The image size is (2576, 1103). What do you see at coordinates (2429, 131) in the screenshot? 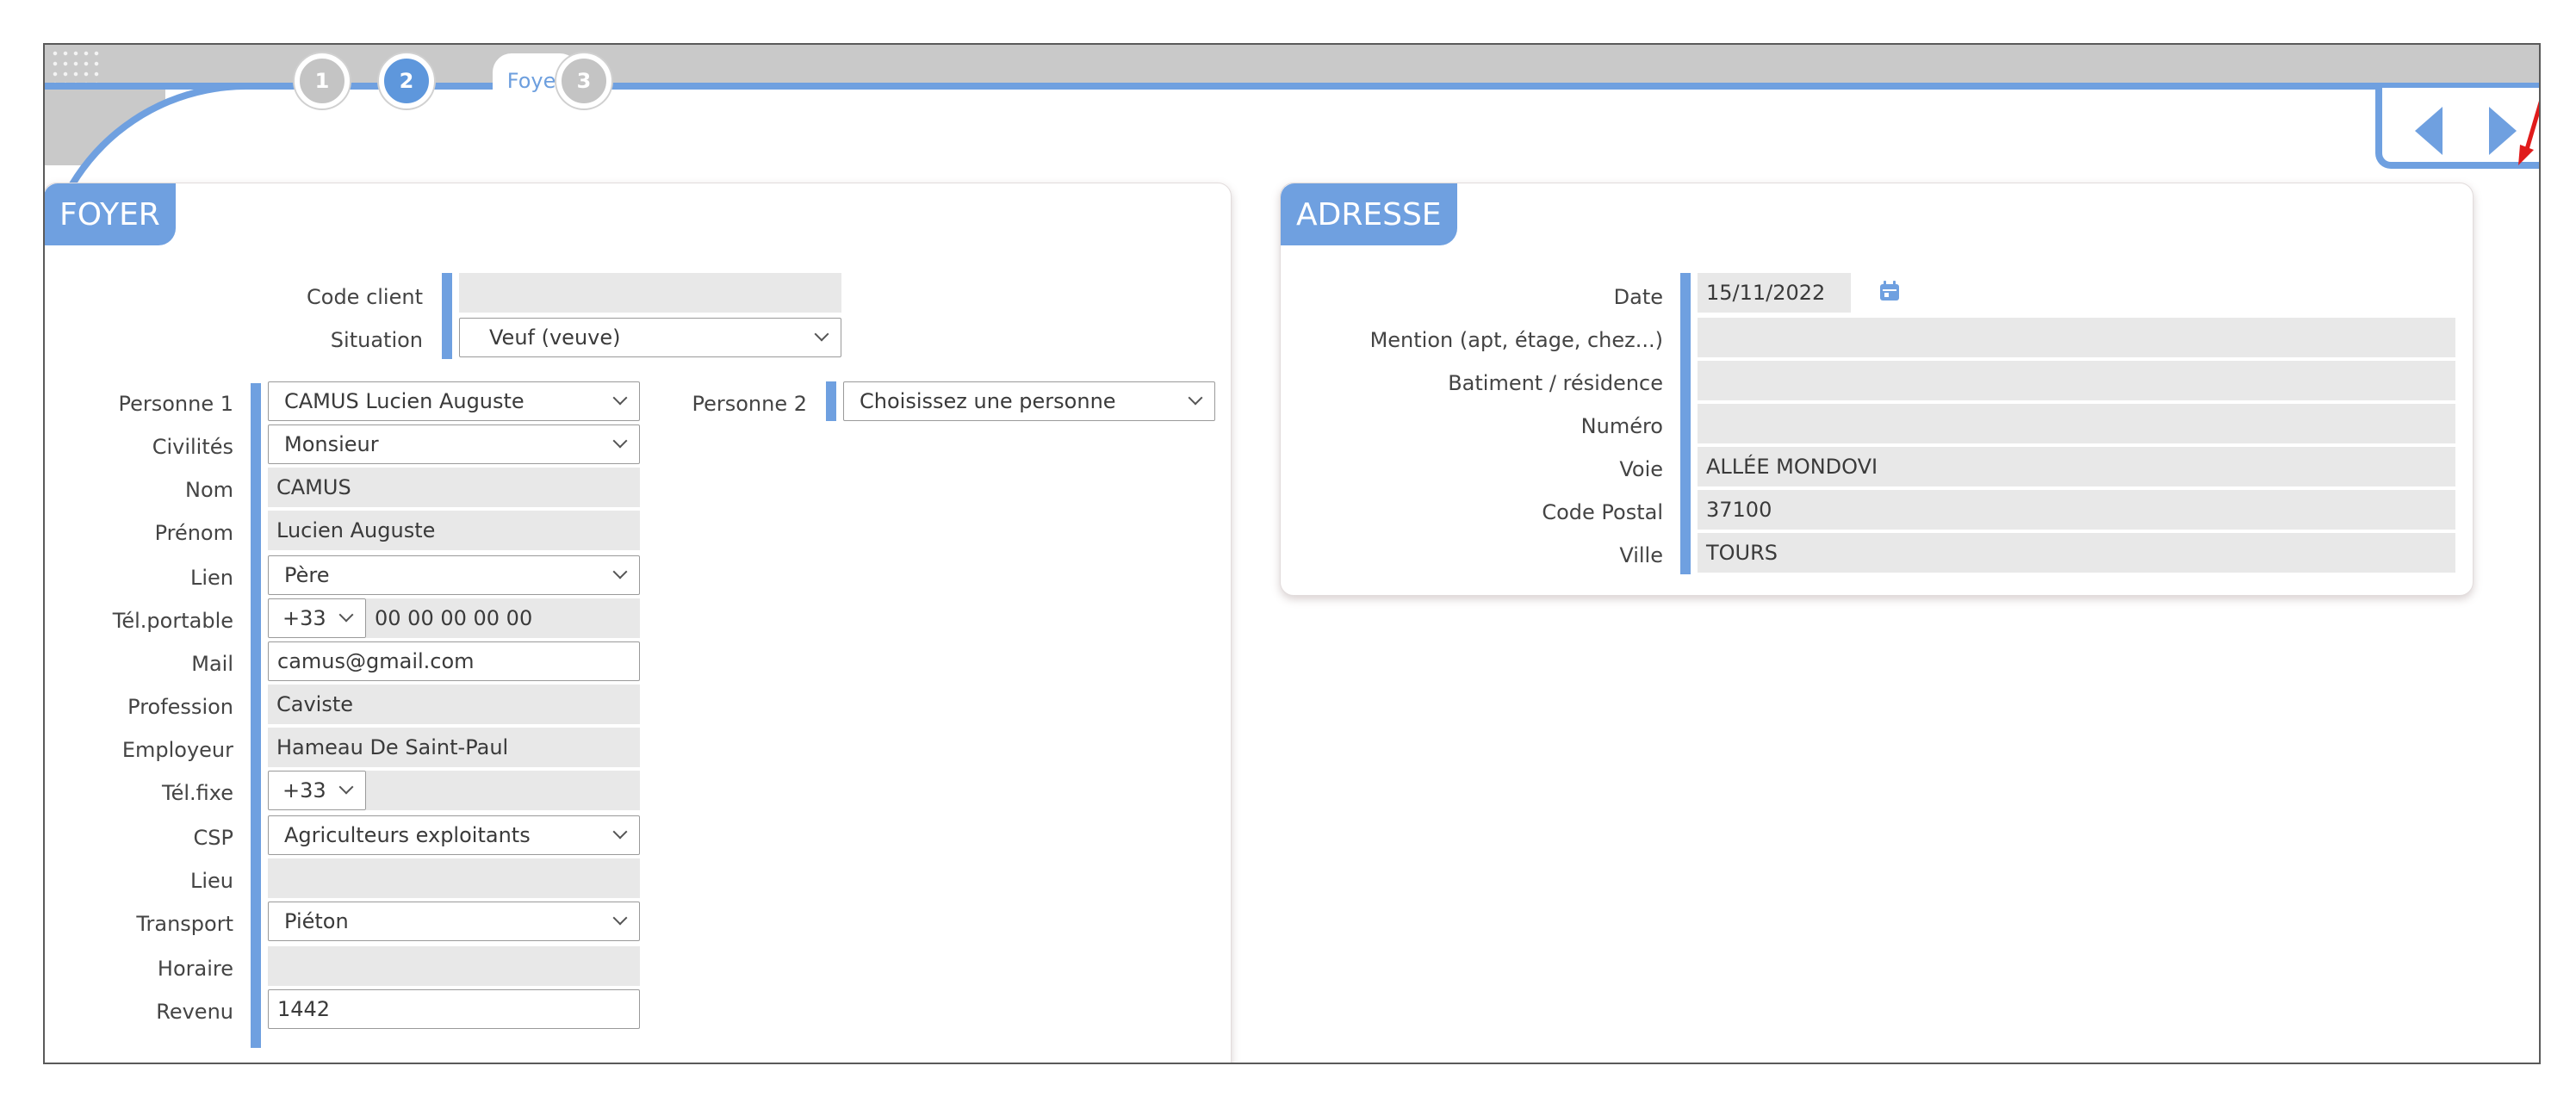
I see `triangle-left-icon` at bounding box center [2429, 131].